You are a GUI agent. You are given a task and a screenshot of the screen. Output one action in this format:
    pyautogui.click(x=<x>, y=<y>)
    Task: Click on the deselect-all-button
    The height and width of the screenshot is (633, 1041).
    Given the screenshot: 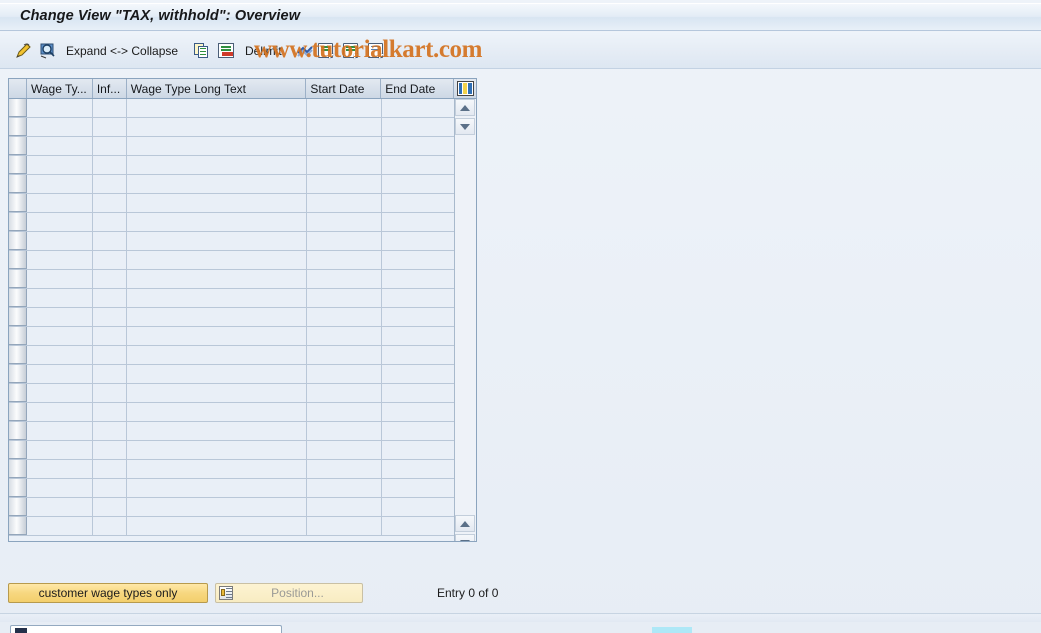 What is the action you would take?
    pyautogui.click(x=351, y=50)
    